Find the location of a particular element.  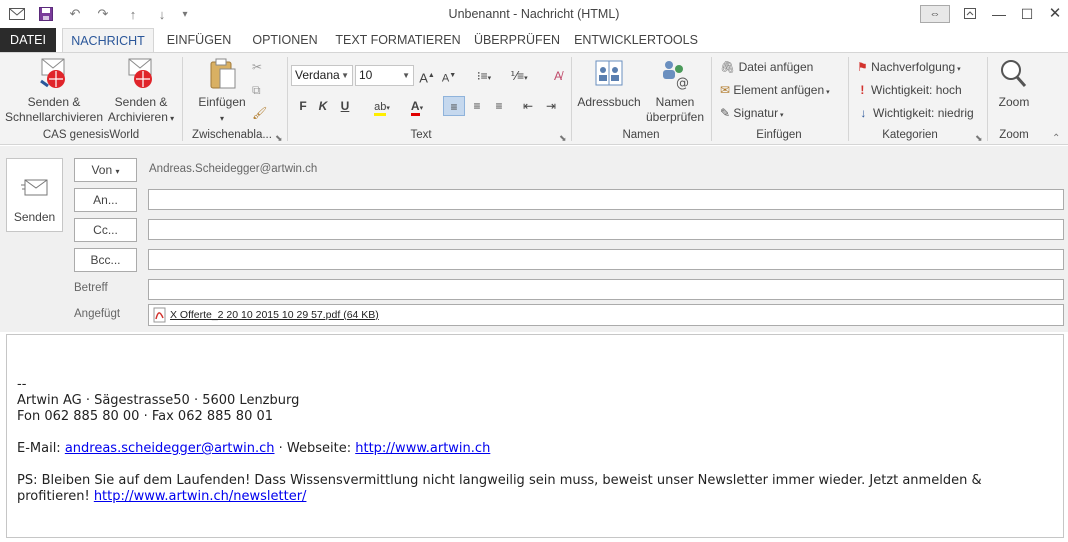

cas-send-icon is located at coordinates (52, 73).